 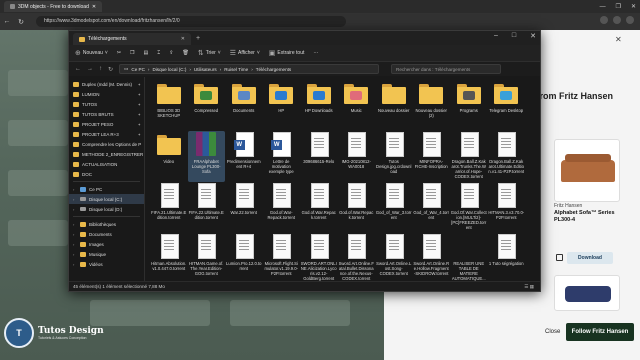 I want to click on file-item: Tutos Design.jpg.crdownload, so click(x=394, y=156).